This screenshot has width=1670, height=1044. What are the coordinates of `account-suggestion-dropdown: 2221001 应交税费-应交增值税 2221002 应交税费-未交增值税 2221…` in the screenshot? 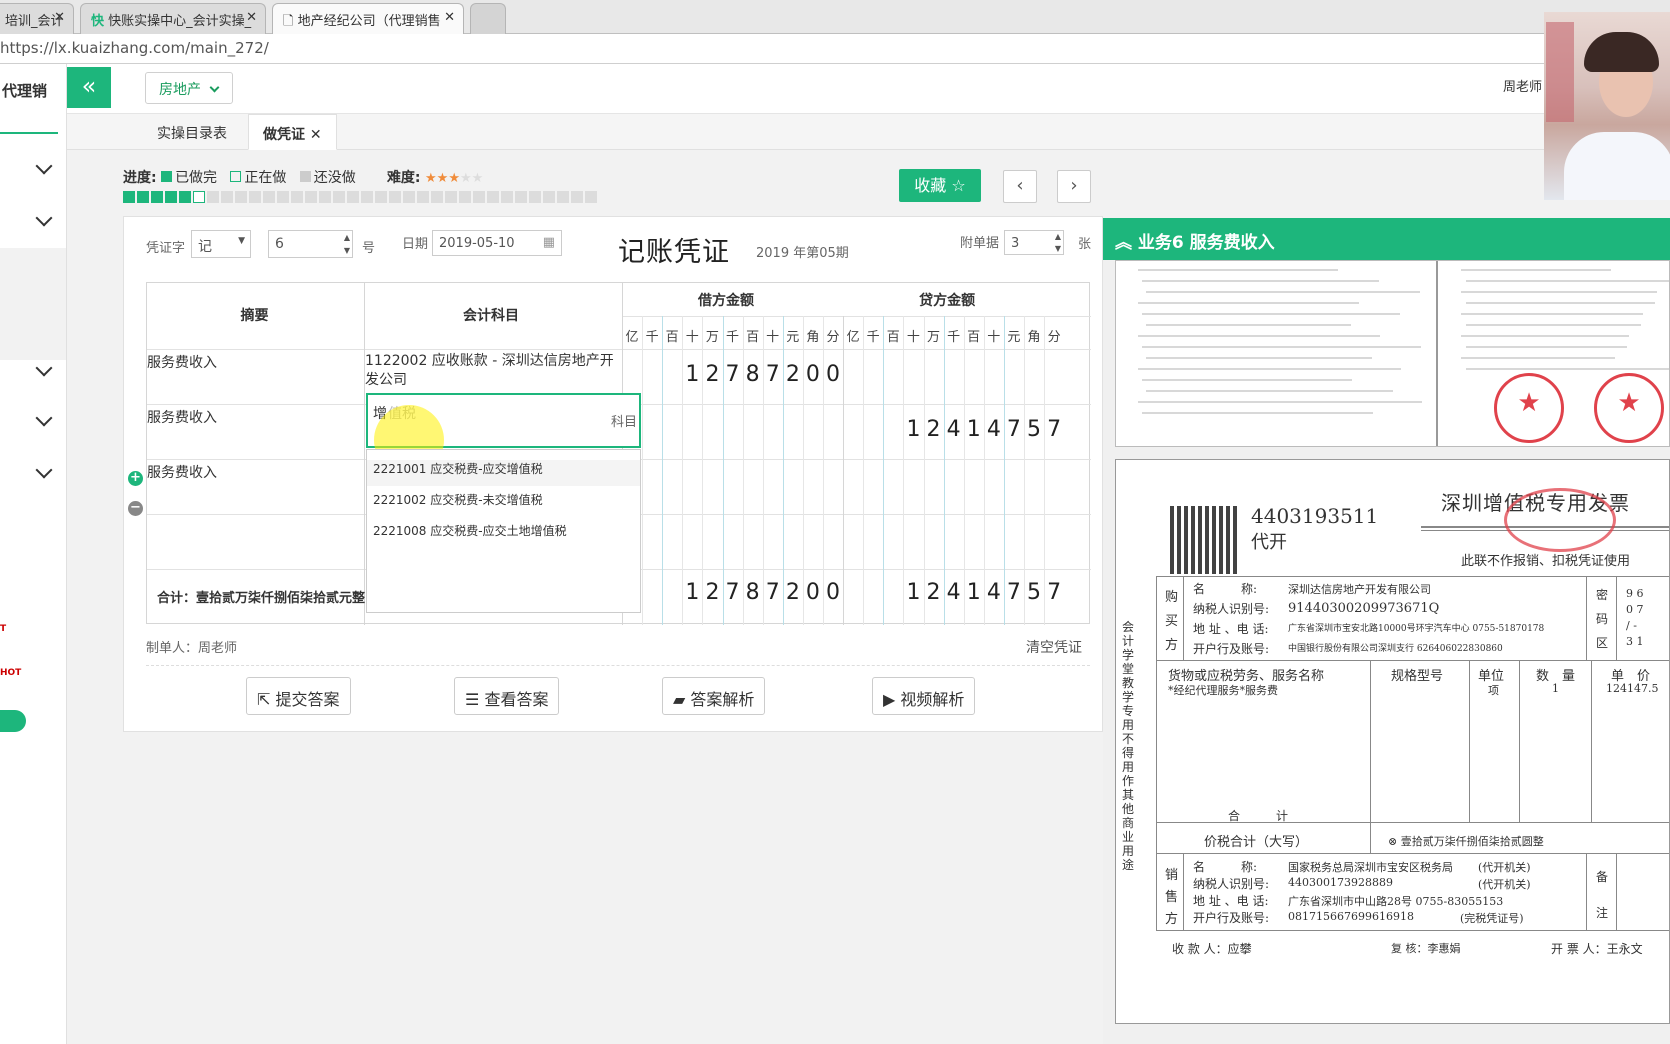 It's located at (503, 531).